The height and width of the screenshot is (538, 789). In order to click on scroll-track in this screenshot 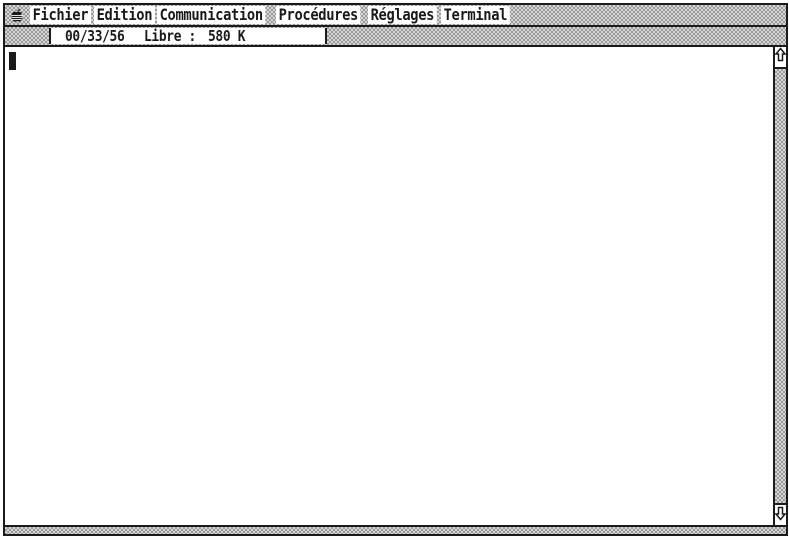, I will do `click(780, 286)`.